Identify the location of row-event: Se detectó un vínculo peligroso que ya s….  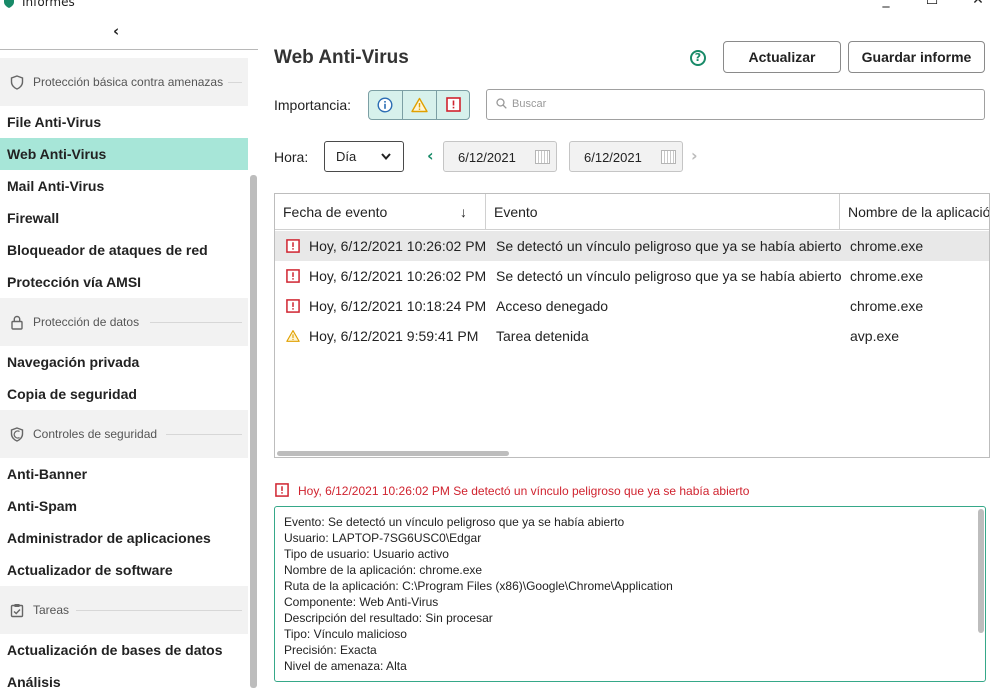
(669, 276).